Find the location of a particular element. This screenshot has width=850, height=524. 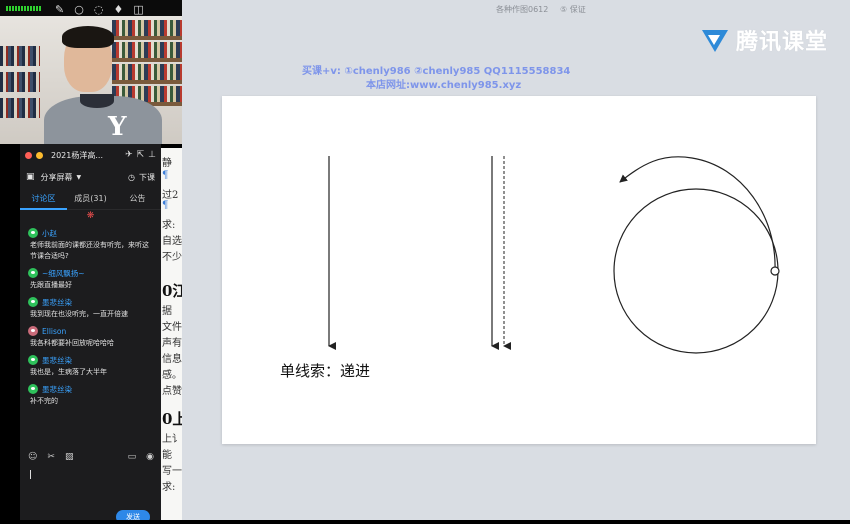

laser-icon: ♦ is located at coordinates (118, 9).